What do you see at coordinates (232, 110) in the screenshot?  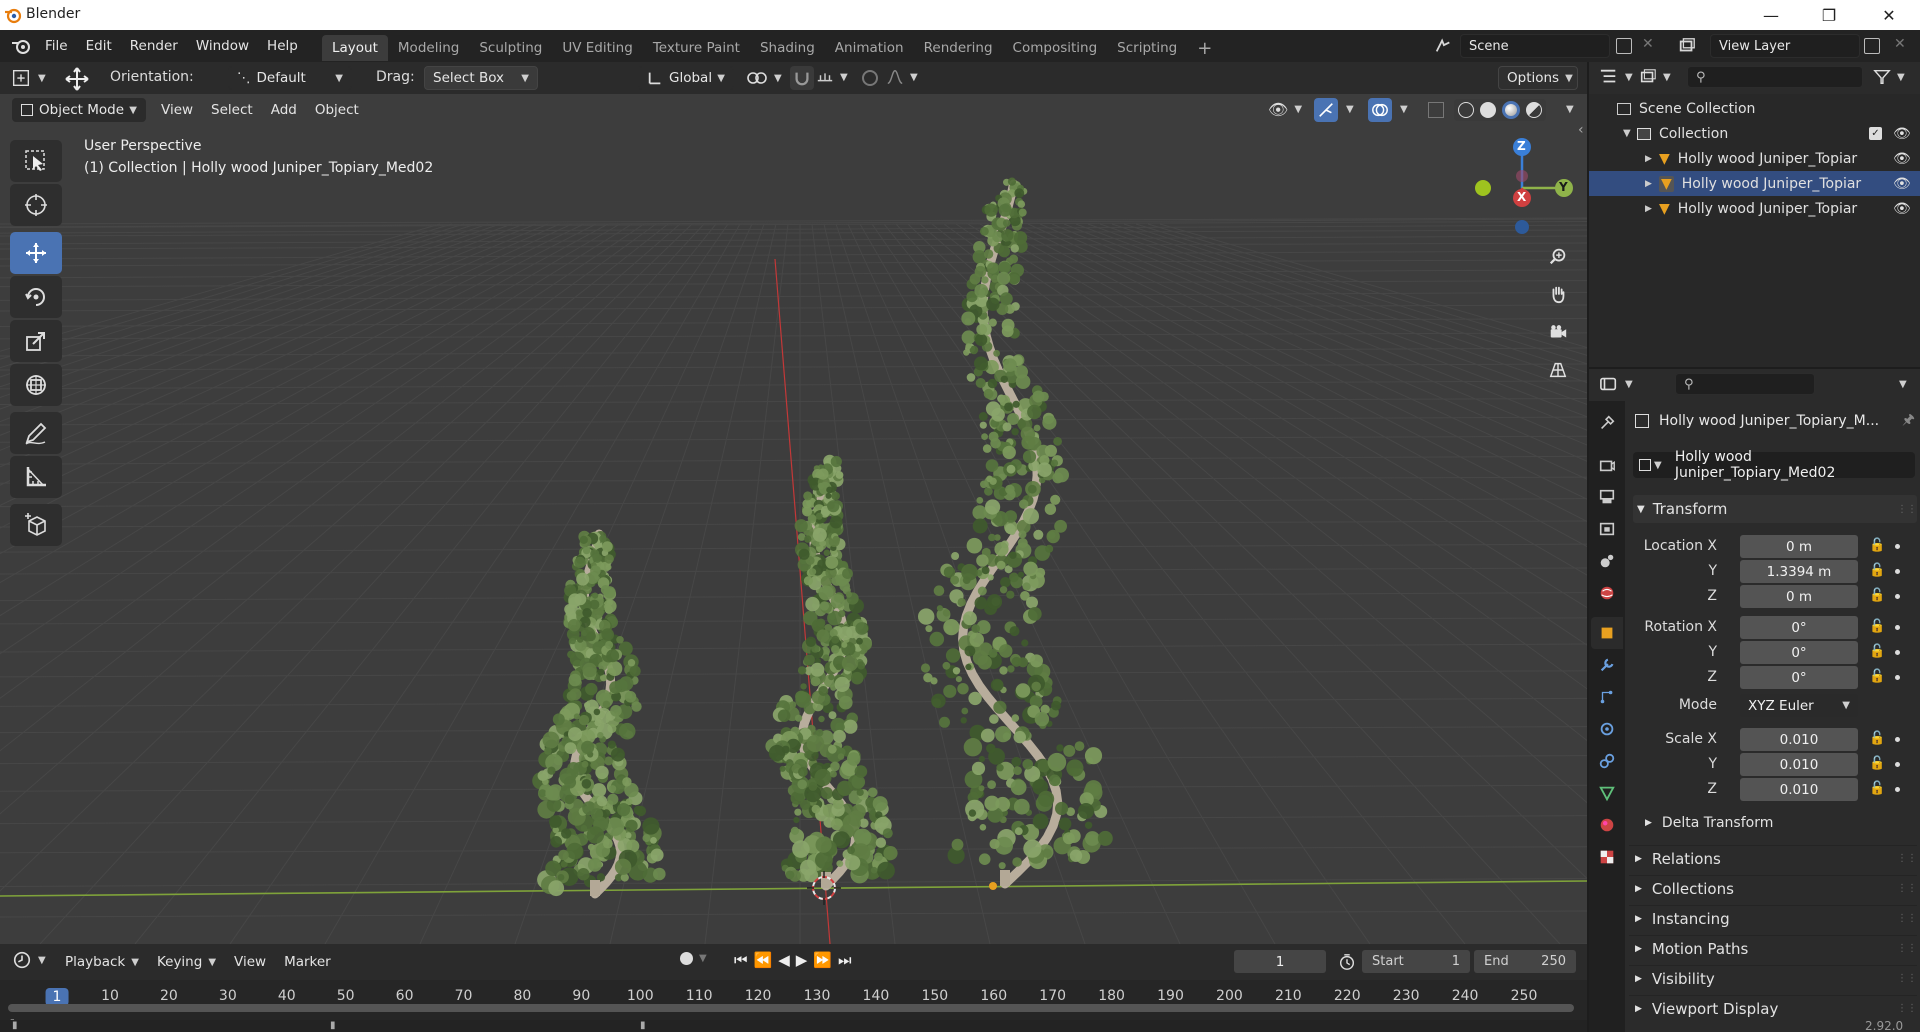 I see `menu-select: Select` at bounding box center [232, 110].